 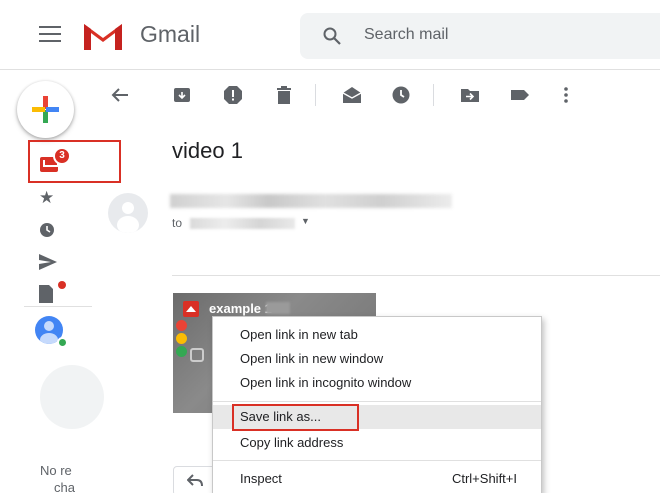 I want to click on thumbnail-red-dot, so click(x=181, y=325).